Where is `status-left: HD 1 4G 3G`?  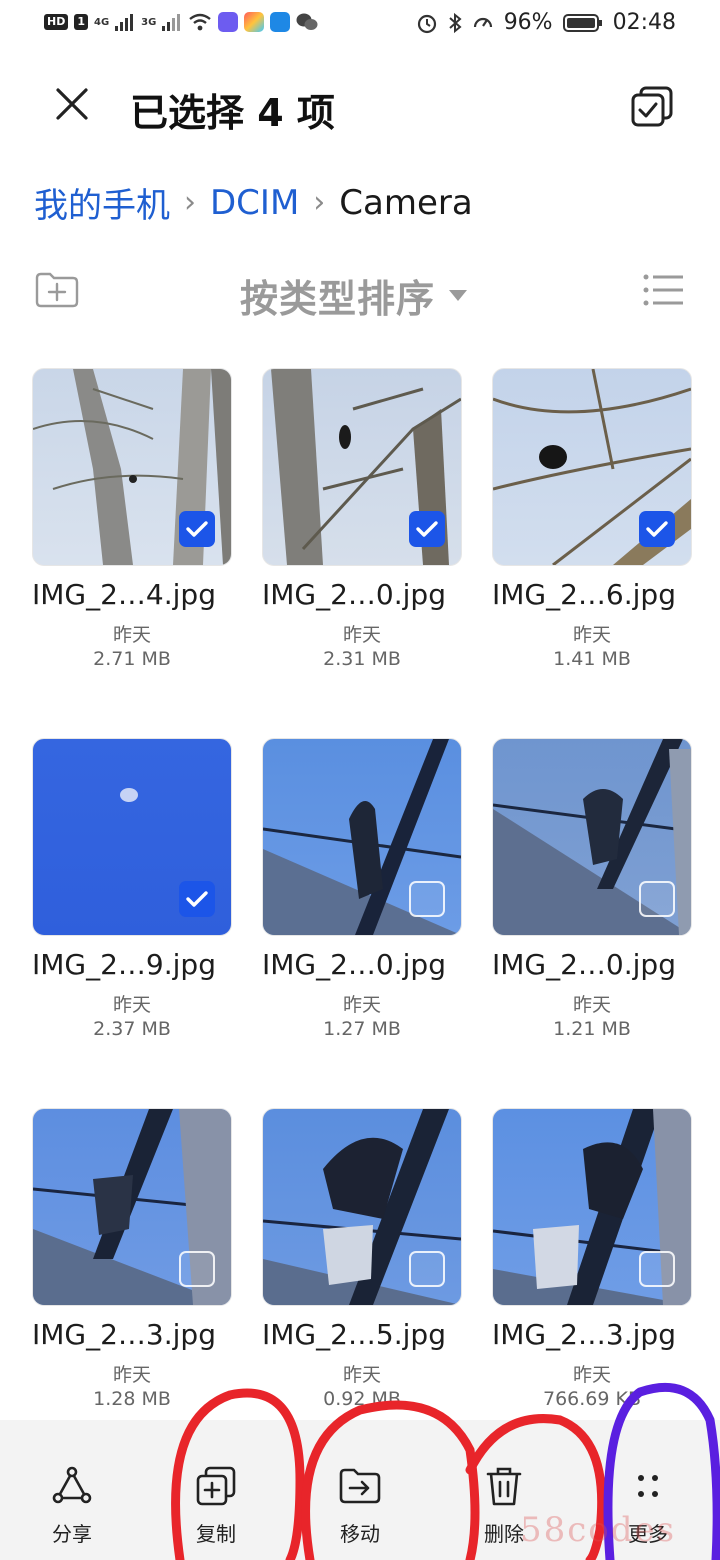
status-left: HD 1 4G 3G is located at coordinates (181, 22).